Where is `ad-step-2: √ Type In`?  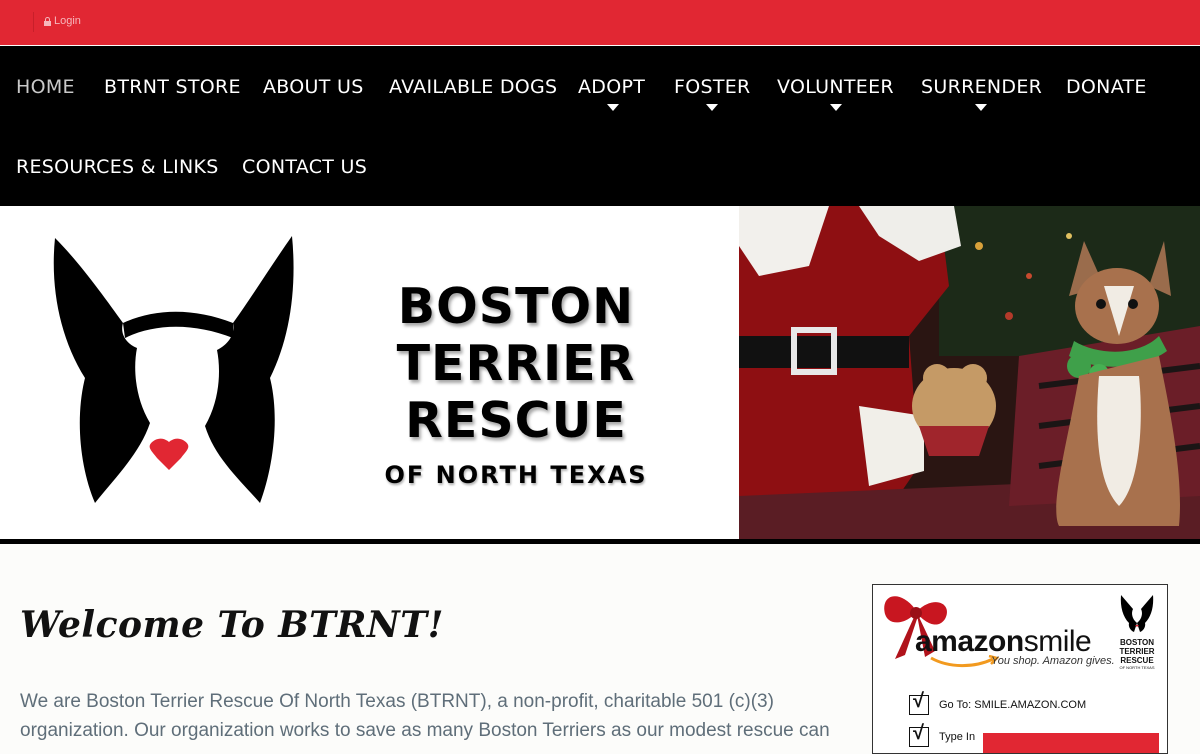 ad-step-2: √ Type In is located at coordinates (942, 734).